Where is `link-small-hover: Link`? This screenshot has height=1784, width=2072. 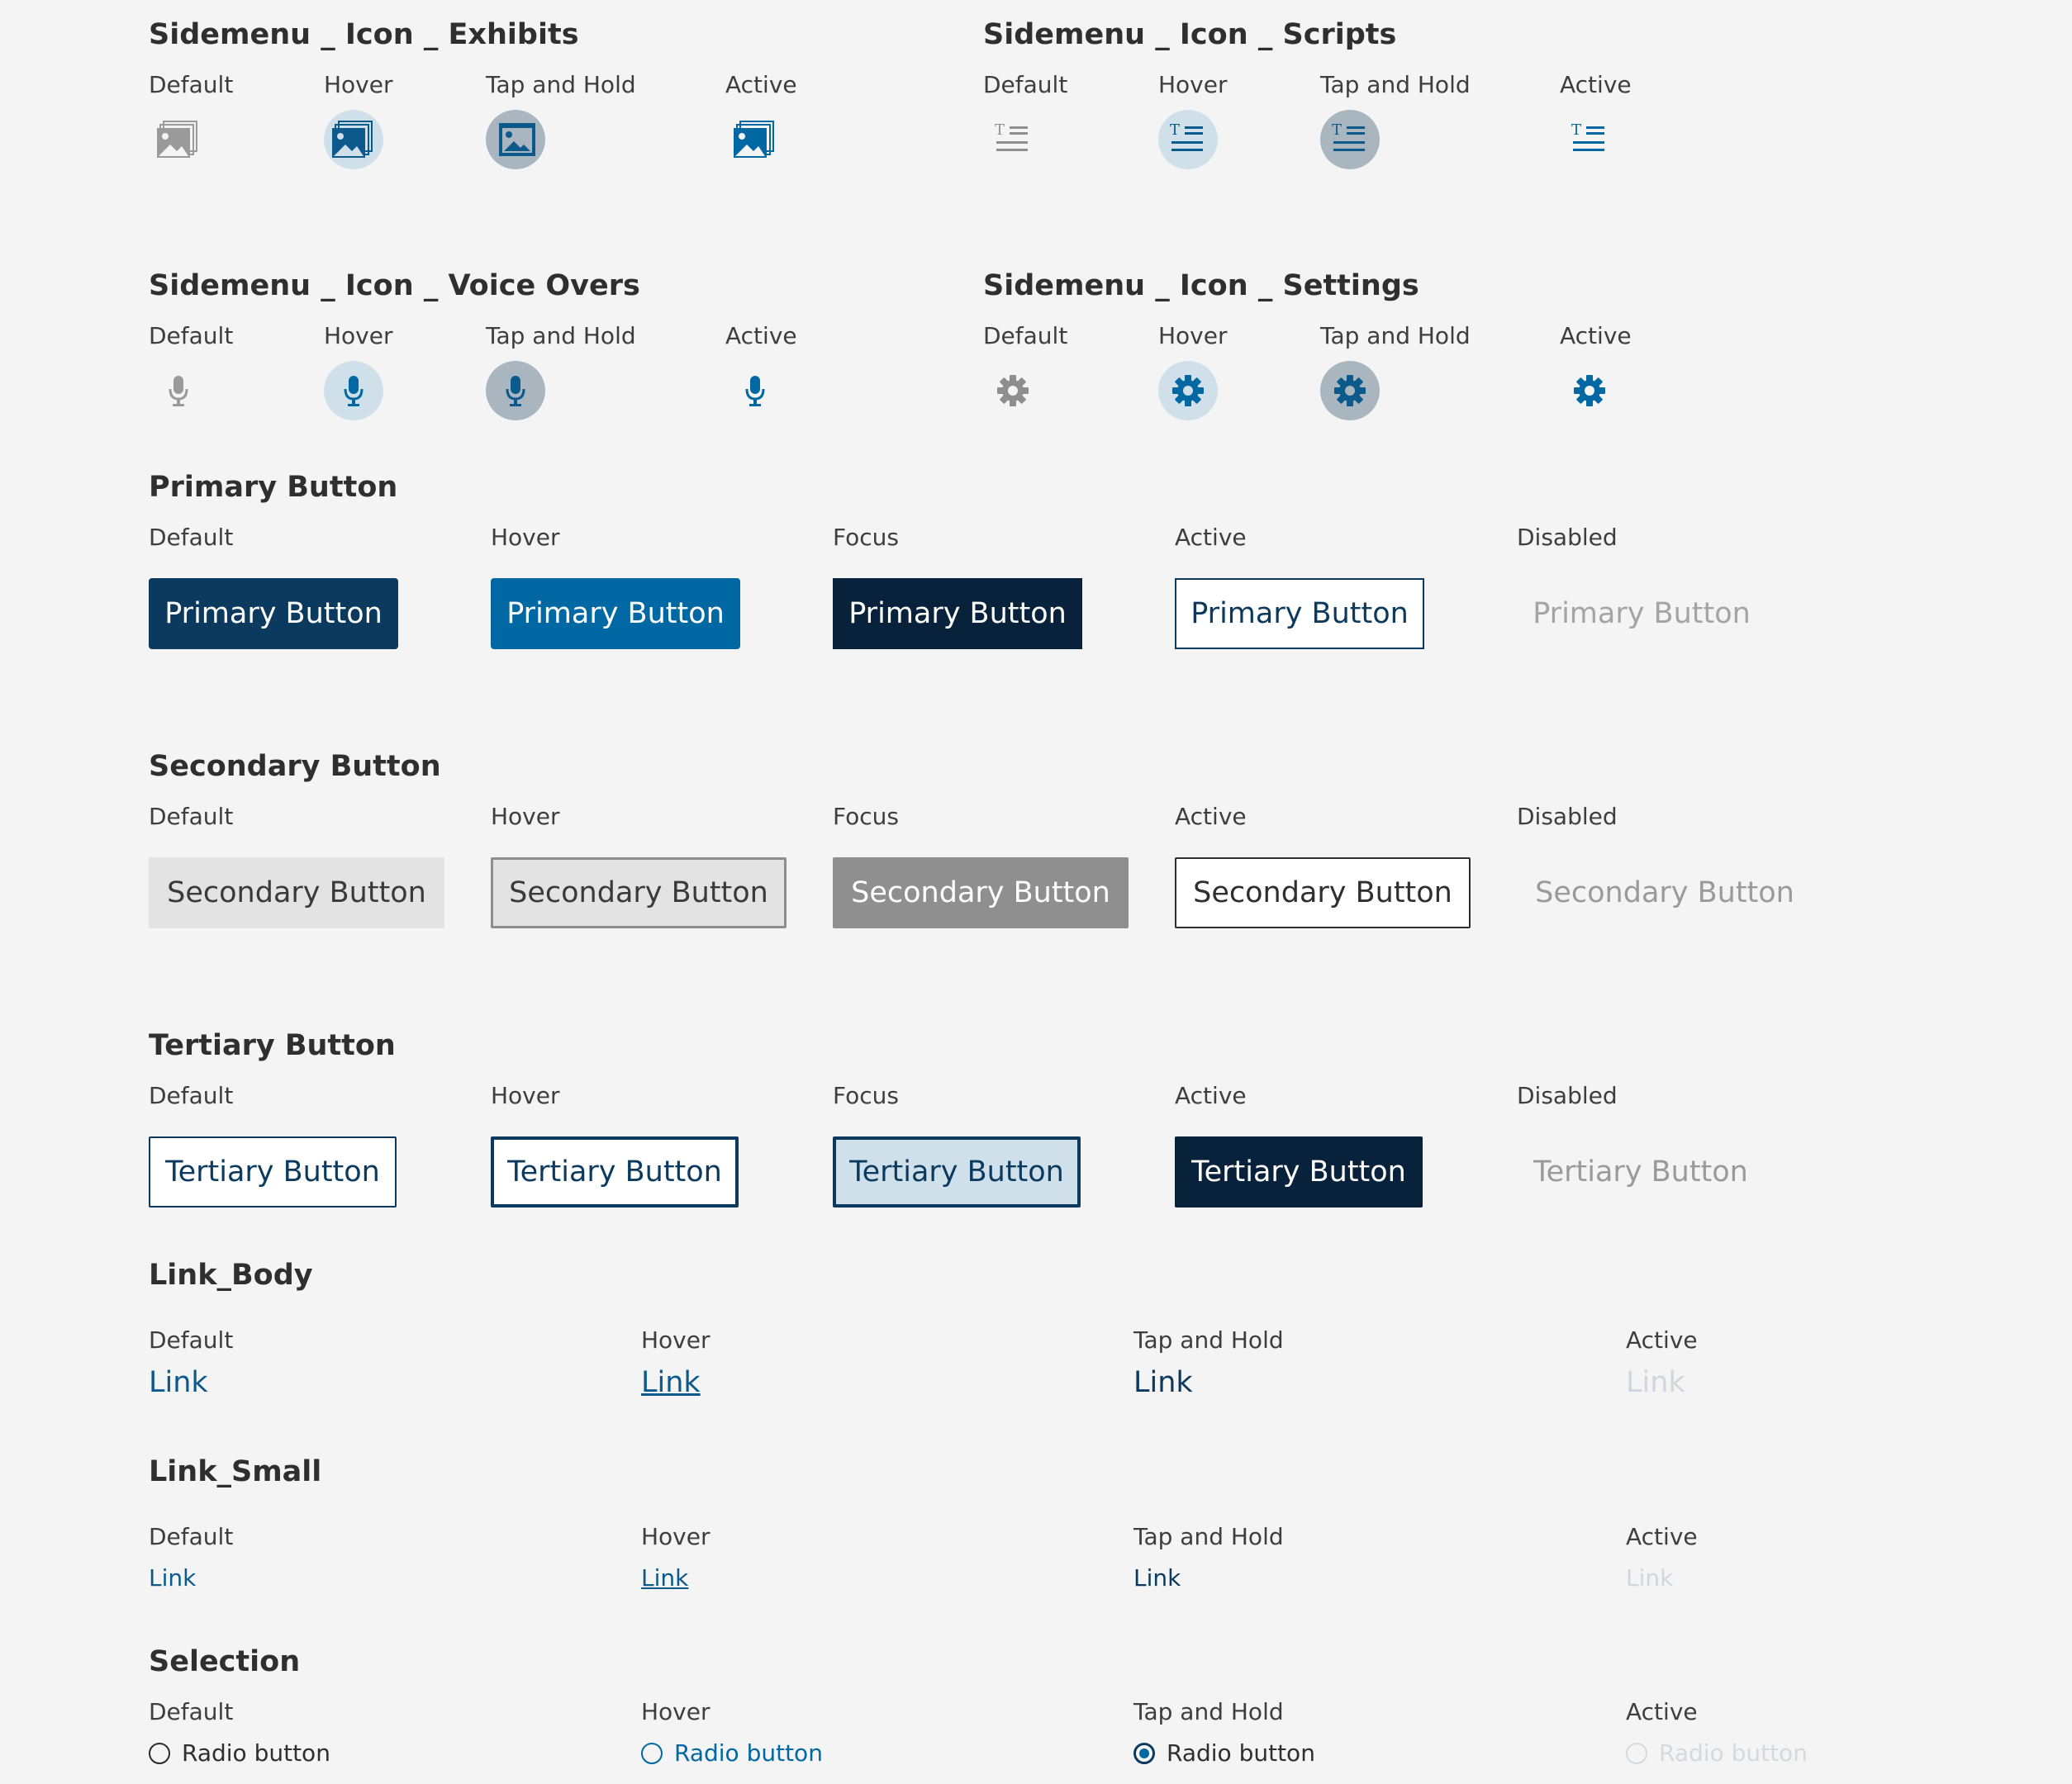 link-small-hover: Link is located at coordinates (664, 1578).